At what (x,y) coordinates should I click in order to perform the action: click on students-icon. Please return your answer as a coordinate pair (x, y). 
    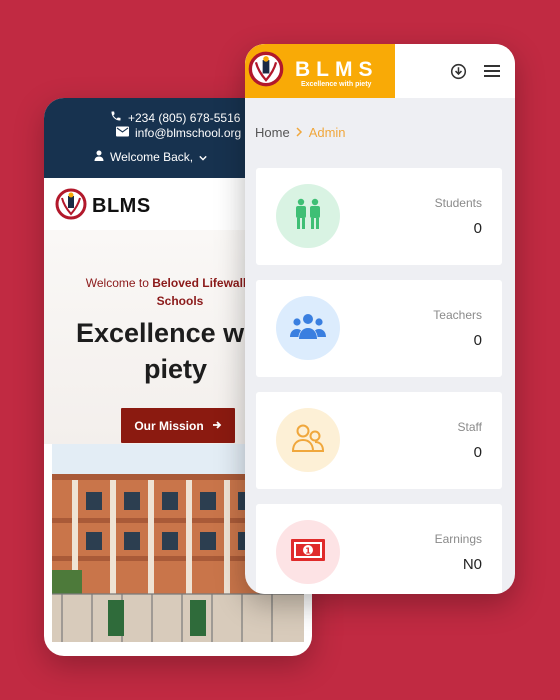
    Looking at the image, I should click on (308, 216).